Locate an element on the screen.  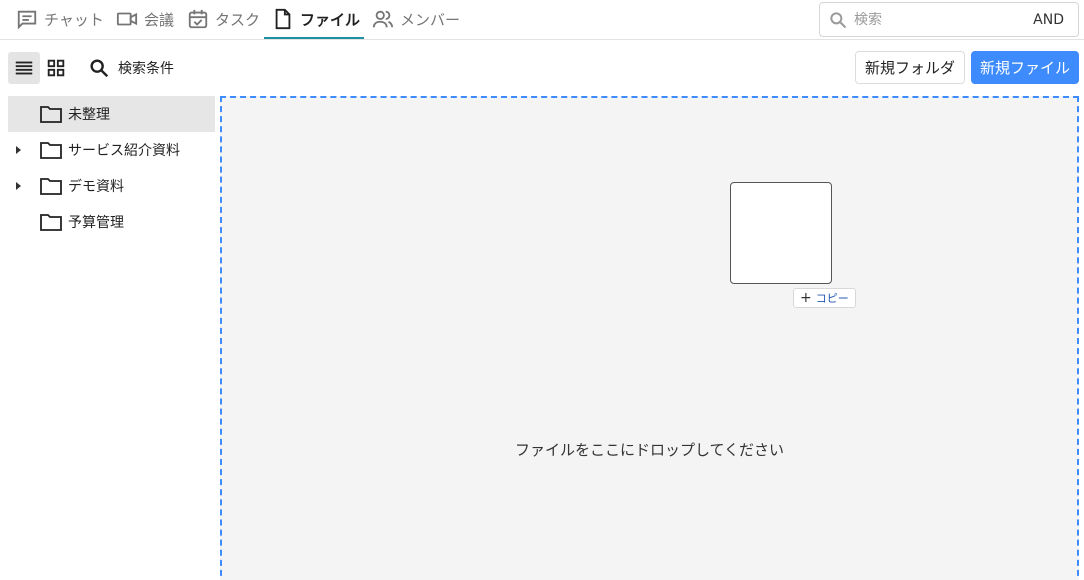
tab-task: タスク is located at coordinates (223, 19).